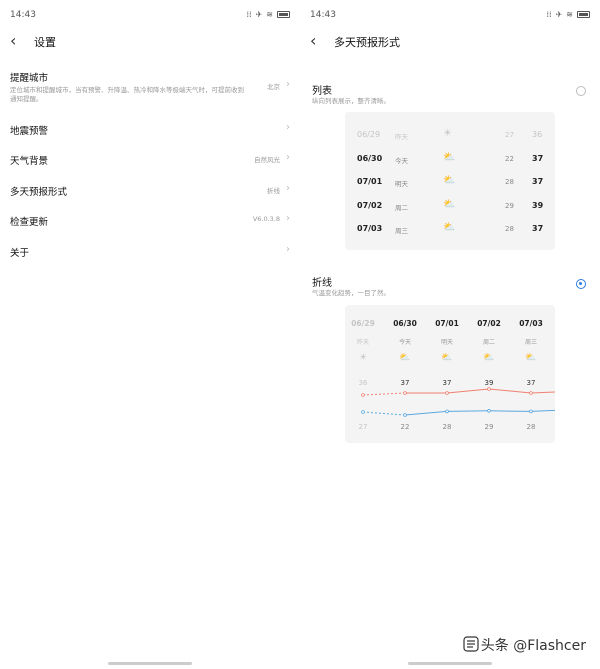 The width and height of the screenshot is (600, 669). What do you see at coordinates (471, 644) in the screenshot?
I see `toutiao-logo-icon` at bounding box center [471, 644].